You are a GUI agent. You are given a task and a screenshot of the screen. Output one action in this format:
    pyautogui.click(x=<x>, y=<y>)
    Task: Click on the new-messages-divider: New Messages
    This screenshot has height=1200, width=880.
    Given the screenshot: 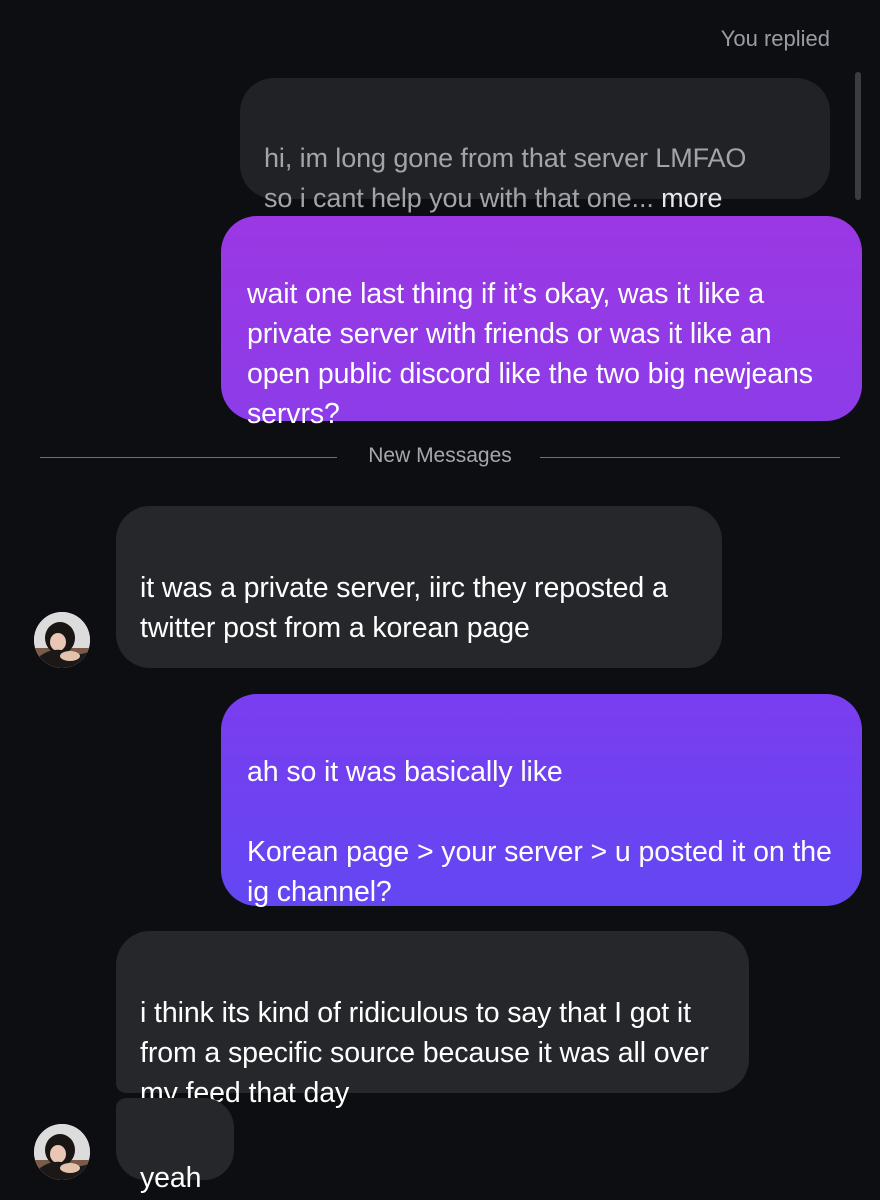 What is the action you would take?
    pyautogui.click(x=440, y=457)
    